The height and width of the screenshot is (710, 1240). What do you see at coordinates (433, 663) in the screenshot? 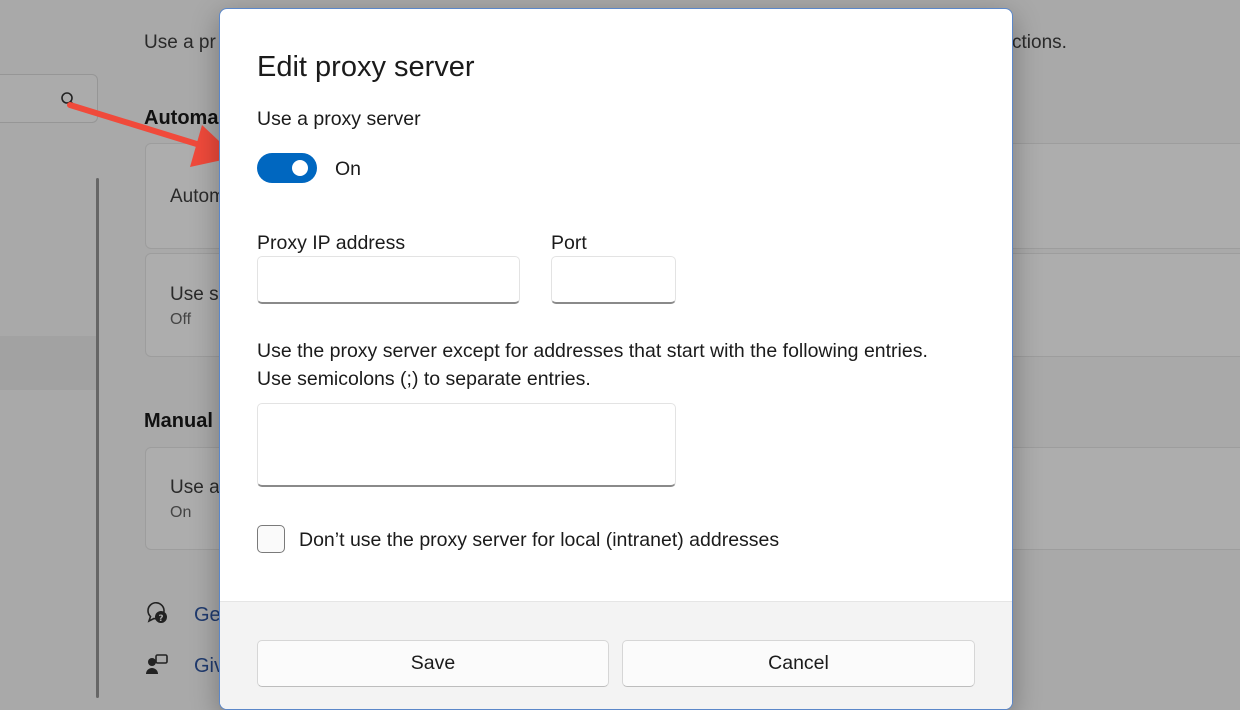
I see `save-button: Save` at bounding box center [433, 663].